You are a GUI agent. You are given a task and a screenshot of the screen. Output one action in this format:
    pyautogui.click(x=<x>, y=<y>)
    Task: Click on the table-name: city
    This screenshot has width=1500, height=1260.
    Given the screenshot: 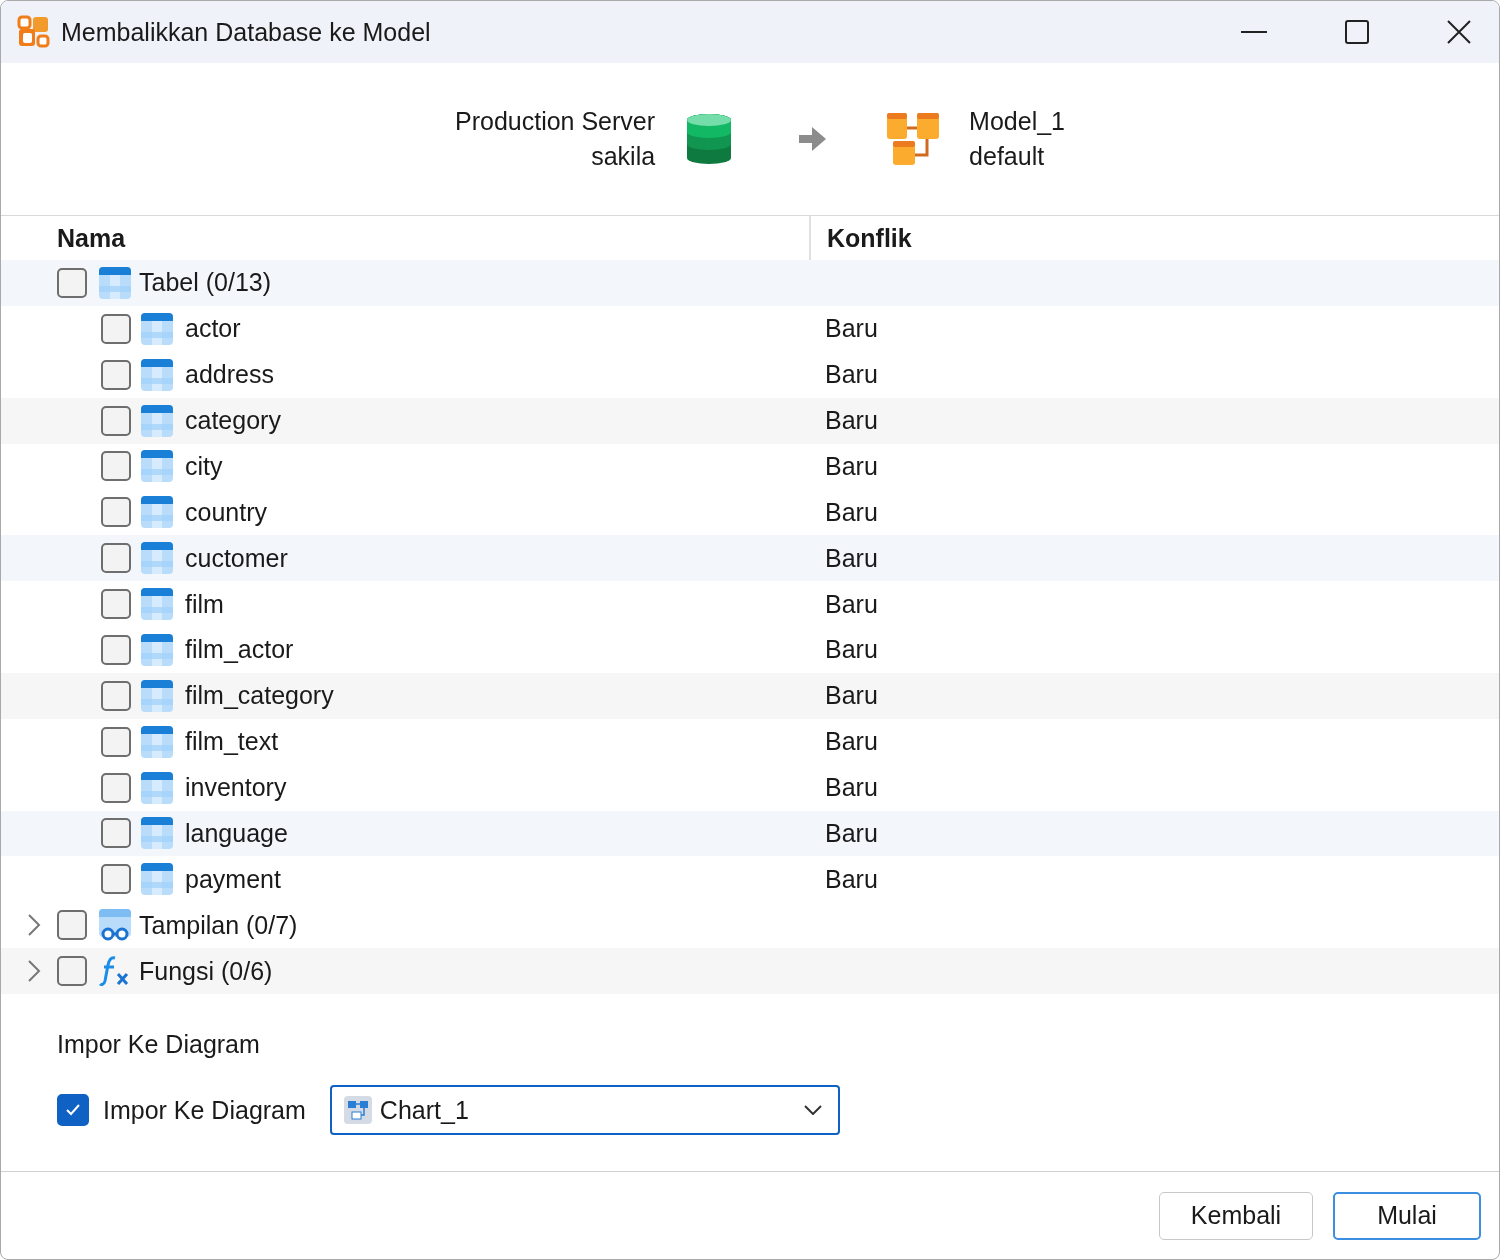 What is the action you would take?
    pyautogui.click(x=204, y=466)
    